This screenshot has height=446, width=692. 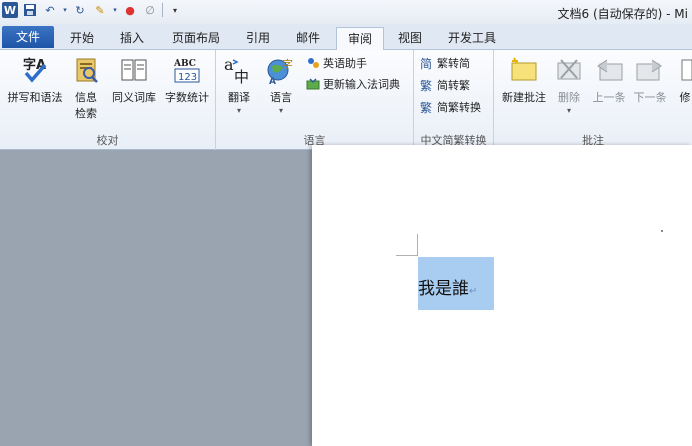 I want to click on watermark: S 搜狗指南, so click(x=573, y=376).